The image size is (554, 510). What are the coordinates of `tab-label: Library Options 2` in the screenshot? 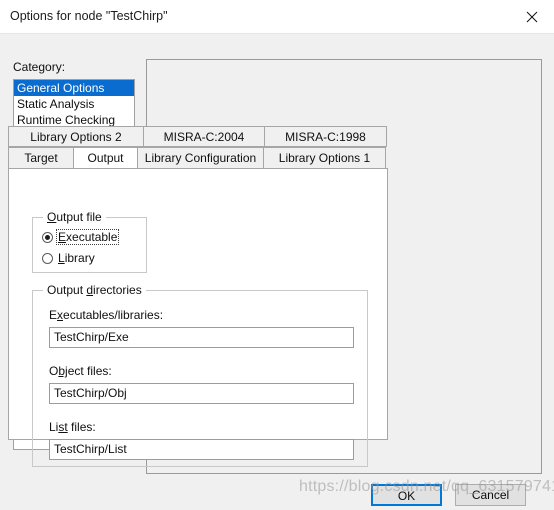 It's located at (76, 137).